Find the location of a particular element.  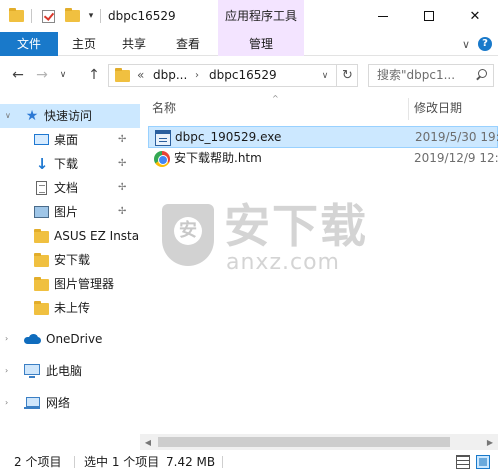

properties-check-icon is located at coordinates (48, 16).